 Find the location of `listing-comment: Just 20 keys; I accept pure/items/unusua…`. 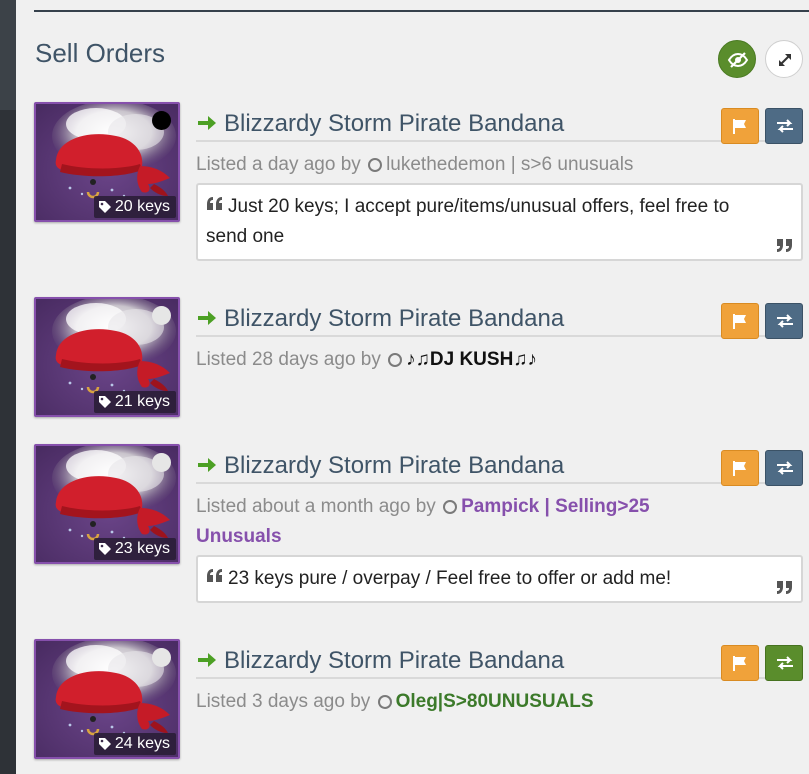

listing-comment: Just 20 keys; I accept pure/items/unusua… is located at coordinates (499, 222).